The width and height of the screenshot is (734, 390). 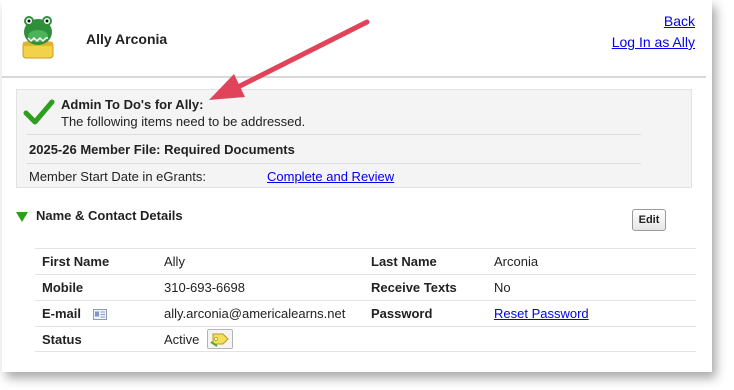 I want to click on table-row: Status Active, so click(x=365, y=339).